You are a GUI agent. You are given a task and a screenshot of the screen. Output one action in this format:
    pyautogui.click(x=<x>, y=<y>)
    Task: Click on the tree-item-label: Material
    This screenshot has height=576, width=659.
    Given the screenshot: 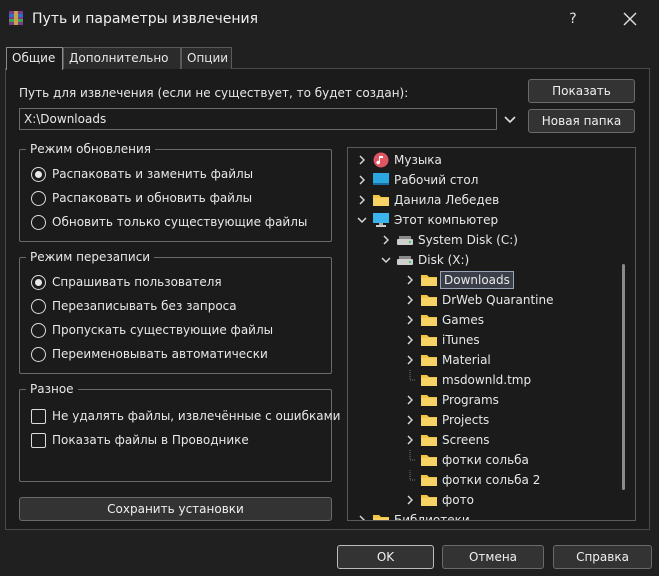 What is the action you would take?
    pyautogui.click(x=466, y=360)
    